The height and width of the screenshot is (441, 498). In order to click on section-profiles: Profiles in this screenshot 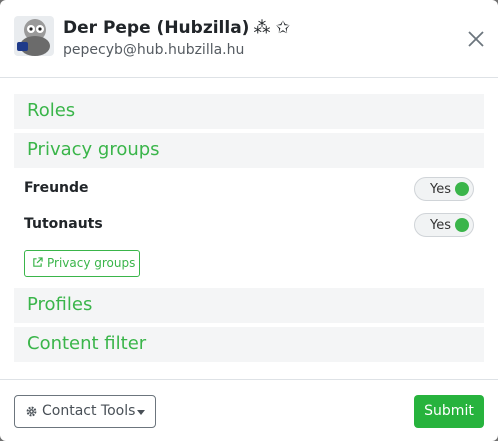, I will do `click(249, 305)`.